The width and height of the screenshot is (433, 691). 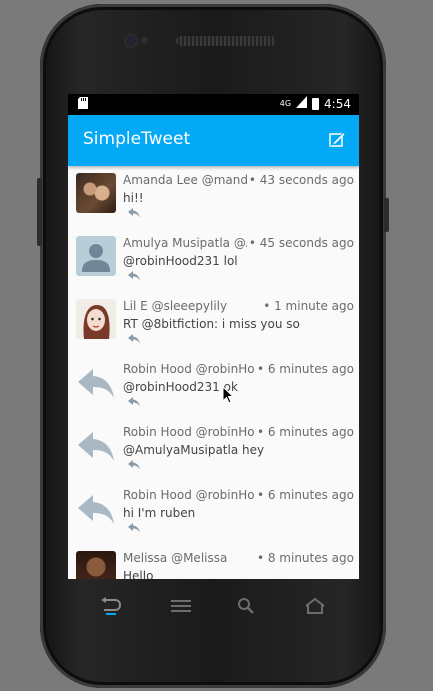 What do you see at coordinates (138, 574) in the screenshot?
I see `tweet-body: Hello` at bounding box center [138, 574].